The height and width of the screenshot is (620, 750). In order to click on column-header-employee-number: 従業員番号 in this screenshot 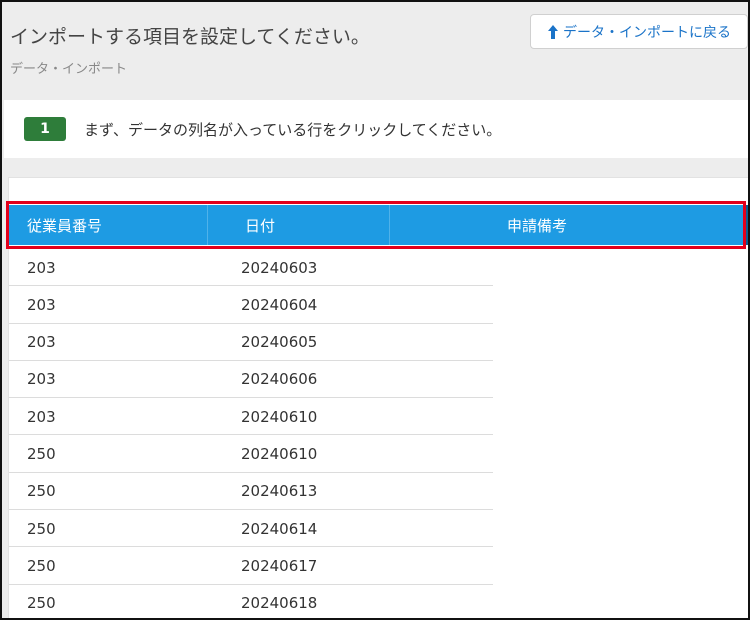, I will do `click(65, 225)`.